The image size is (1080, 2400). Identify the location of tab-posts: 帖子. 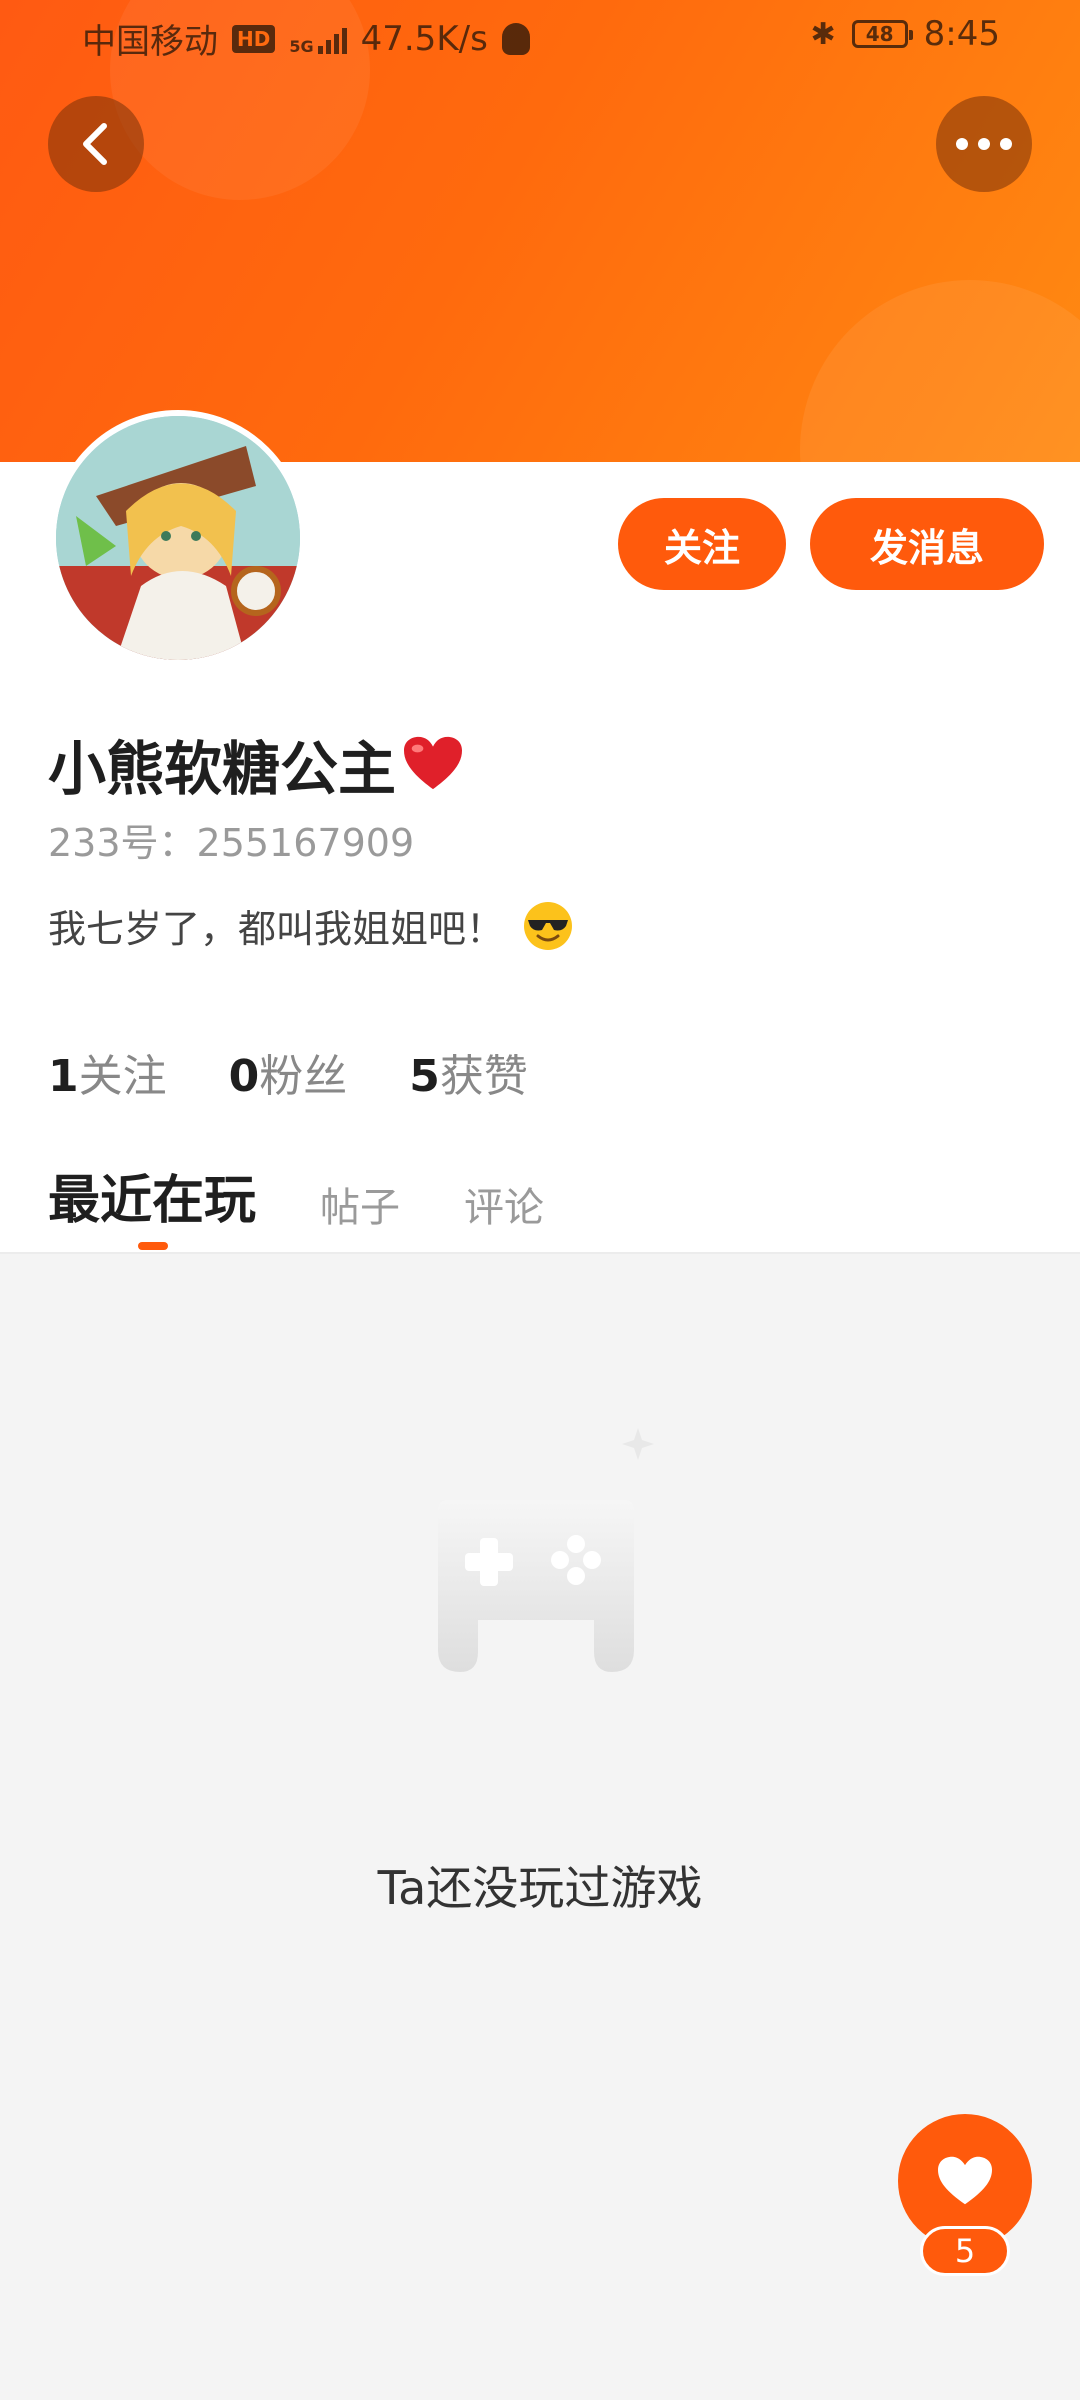
(360, 1204).